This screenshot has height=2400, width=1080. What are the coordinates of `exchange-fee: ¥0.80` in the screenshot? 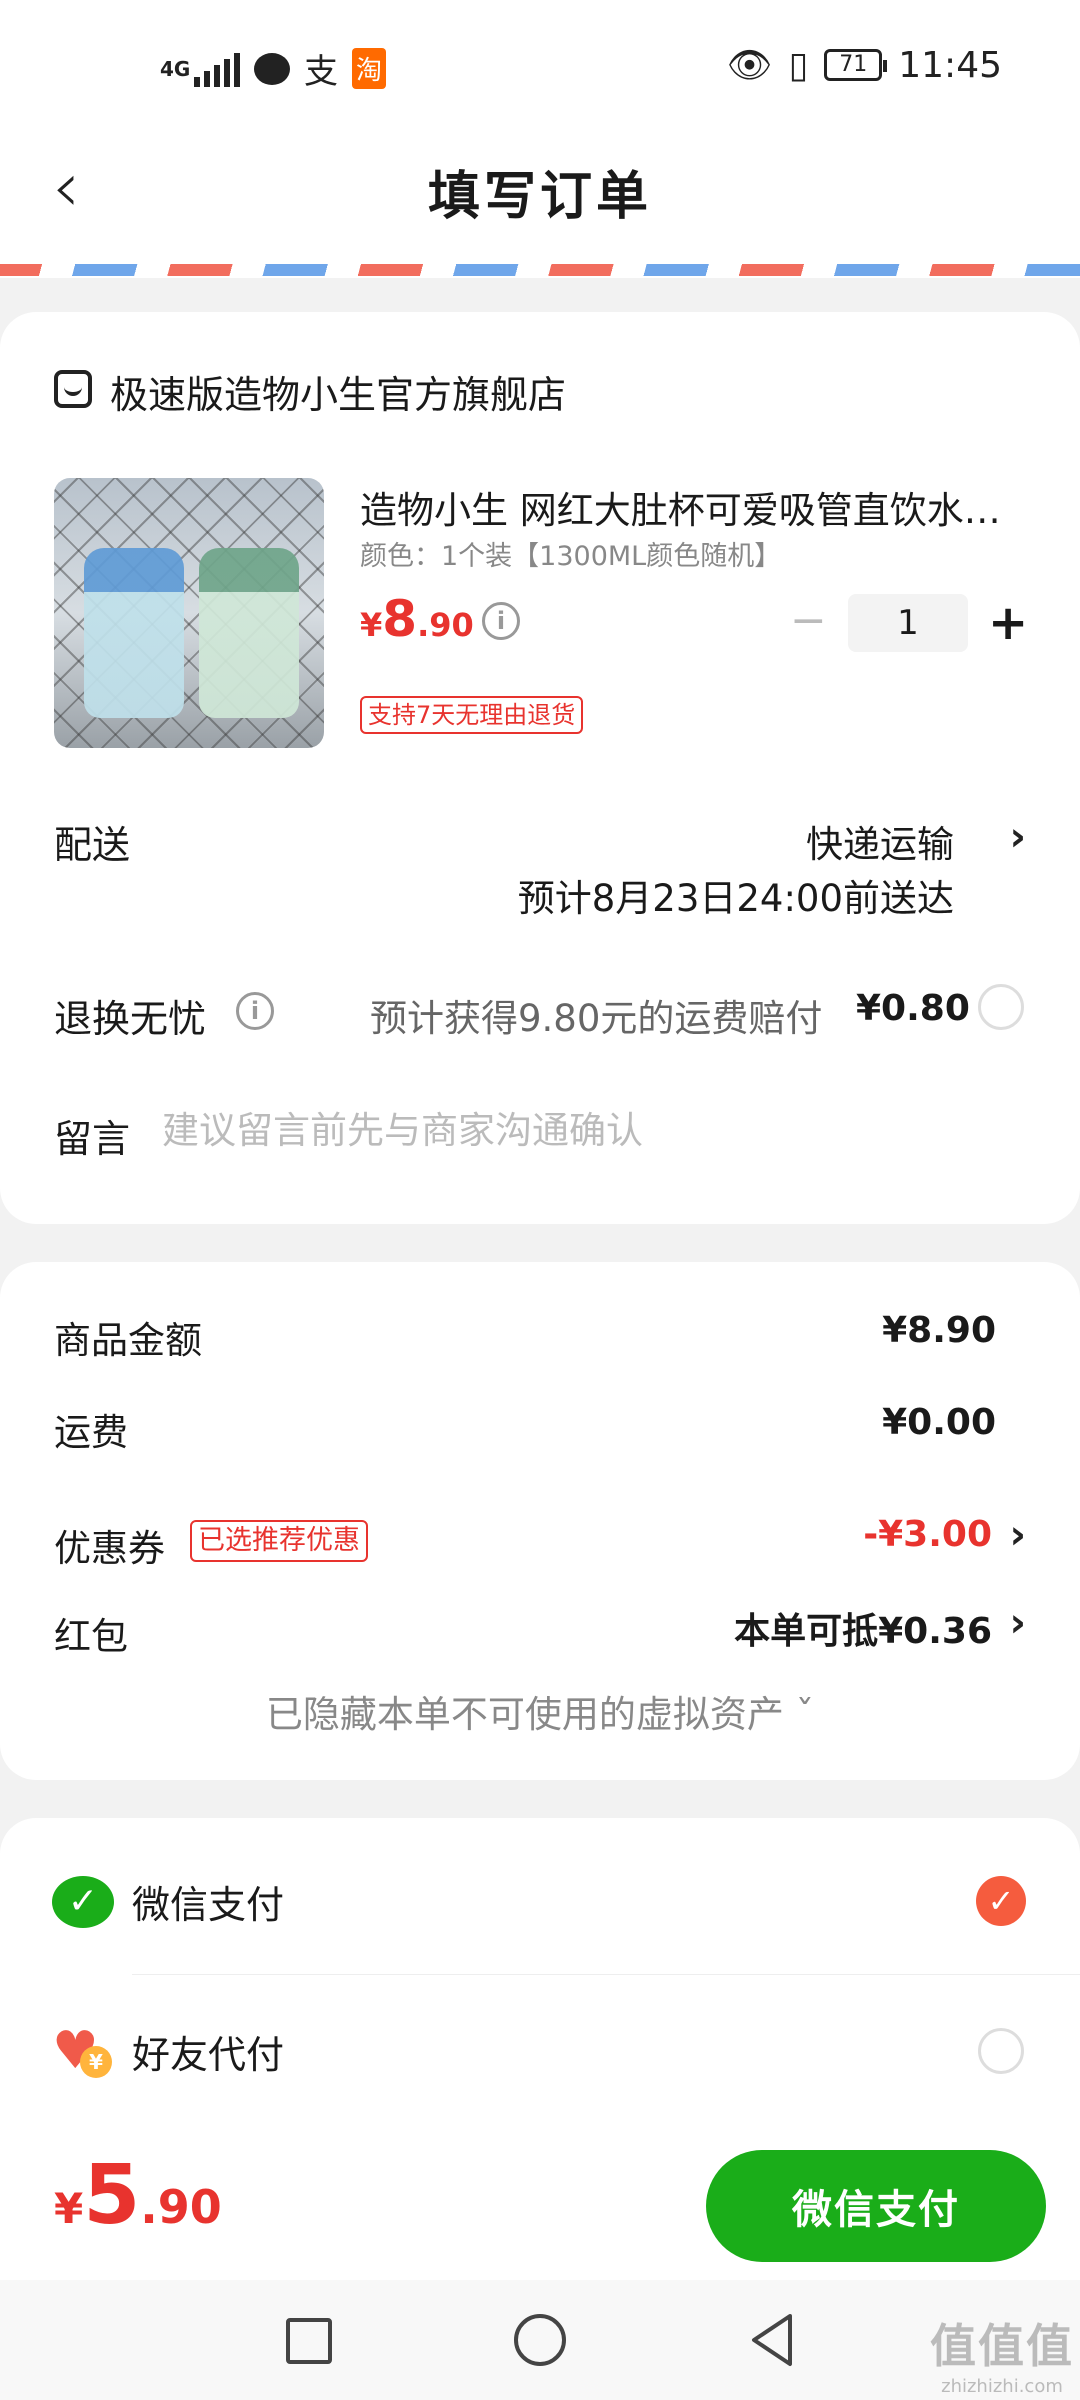 It's located at (913, 1008).